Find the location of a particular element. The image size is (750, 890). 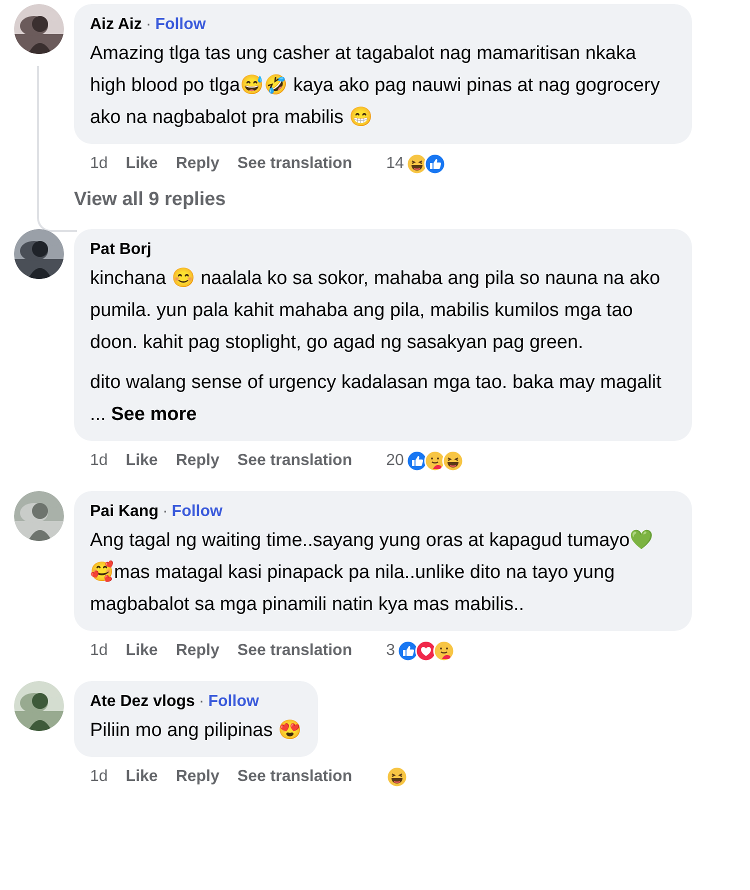

reaction-count: 3 is located at coordinates (390, 650).